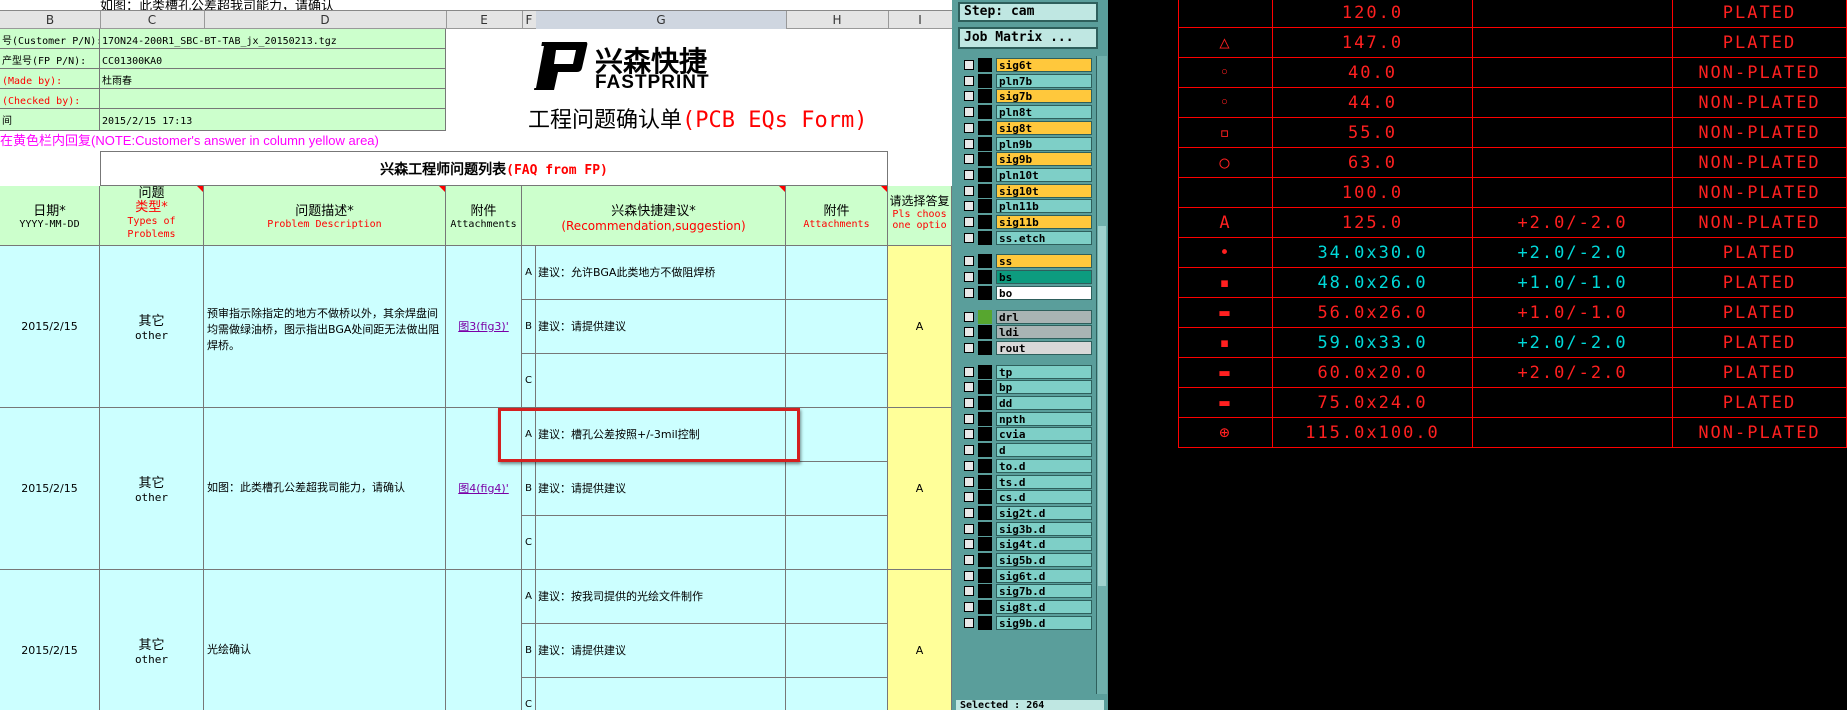  I want to click on problem-1-attachment: 图3(fig3)', so click(484, 327).